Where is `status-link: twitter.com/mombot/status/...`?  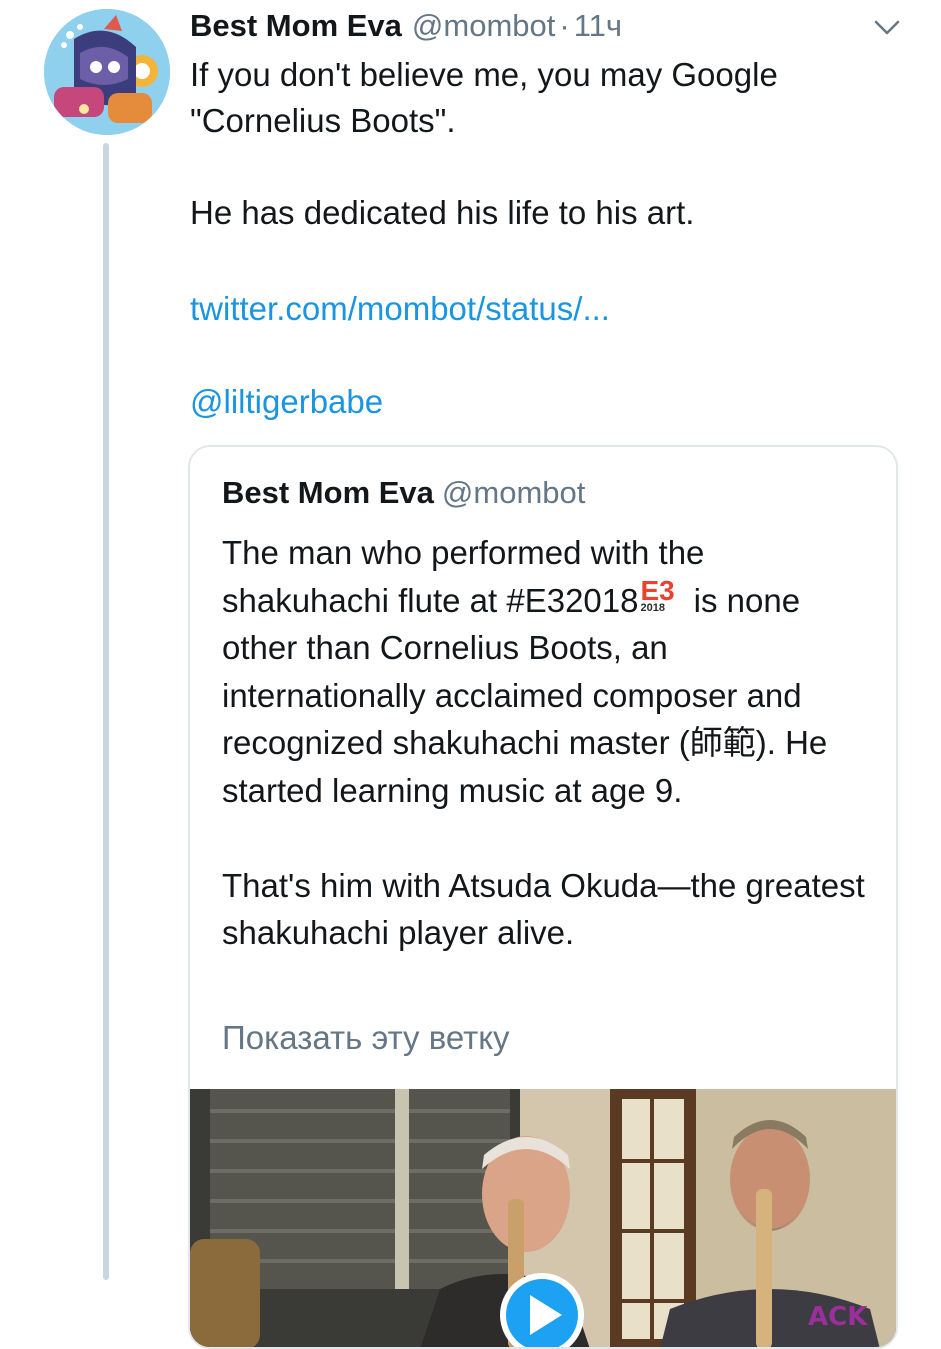
status-link: twitter.com/mombot/status/... is located at coordinates (400, 309).